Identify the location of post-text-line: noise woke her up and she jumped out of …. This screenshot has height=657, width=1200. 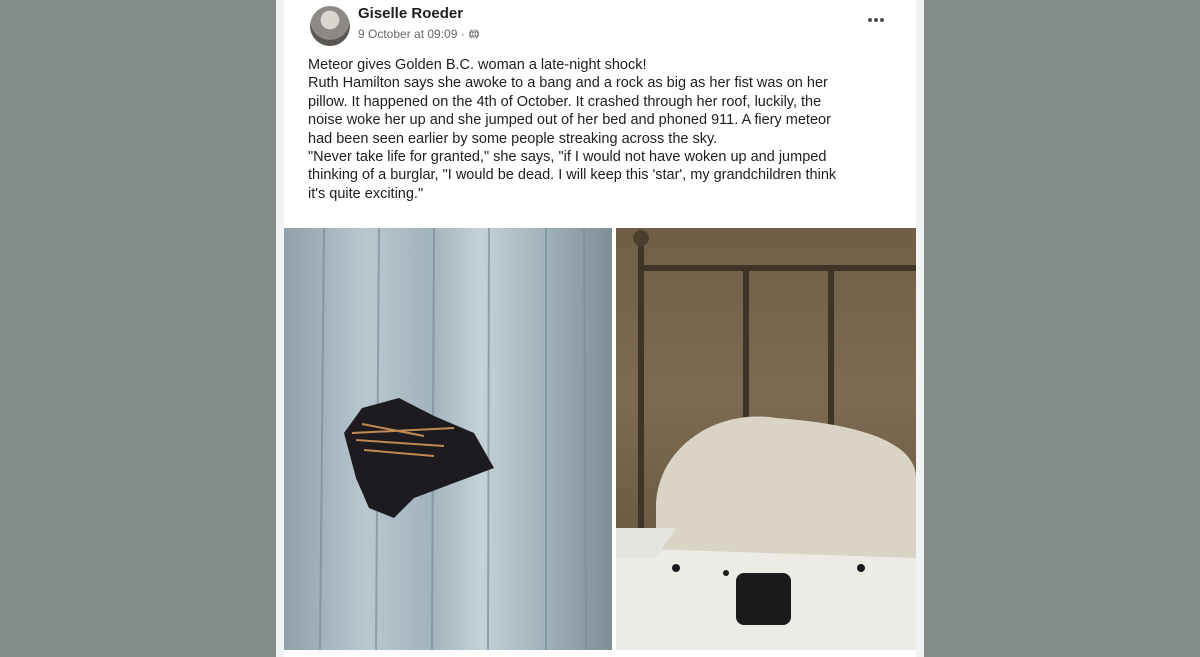
(569, 120).